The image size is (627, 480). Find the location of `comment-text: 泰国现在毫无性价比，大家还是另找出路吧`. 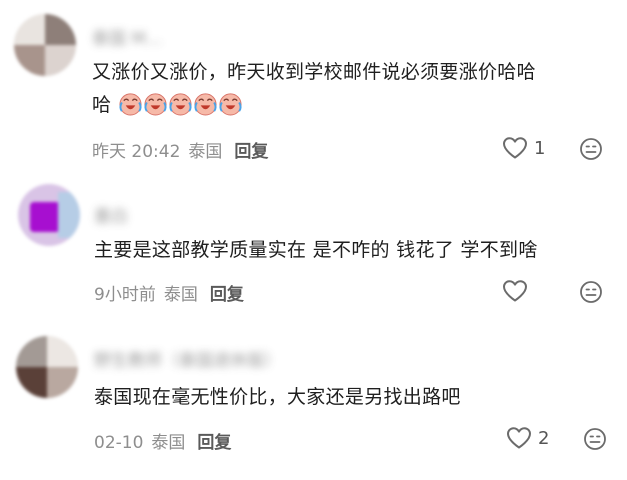

comment-text: 泰国现在毫无性价比，大家还是另找出路吧 is located at coordinates (277, 397).